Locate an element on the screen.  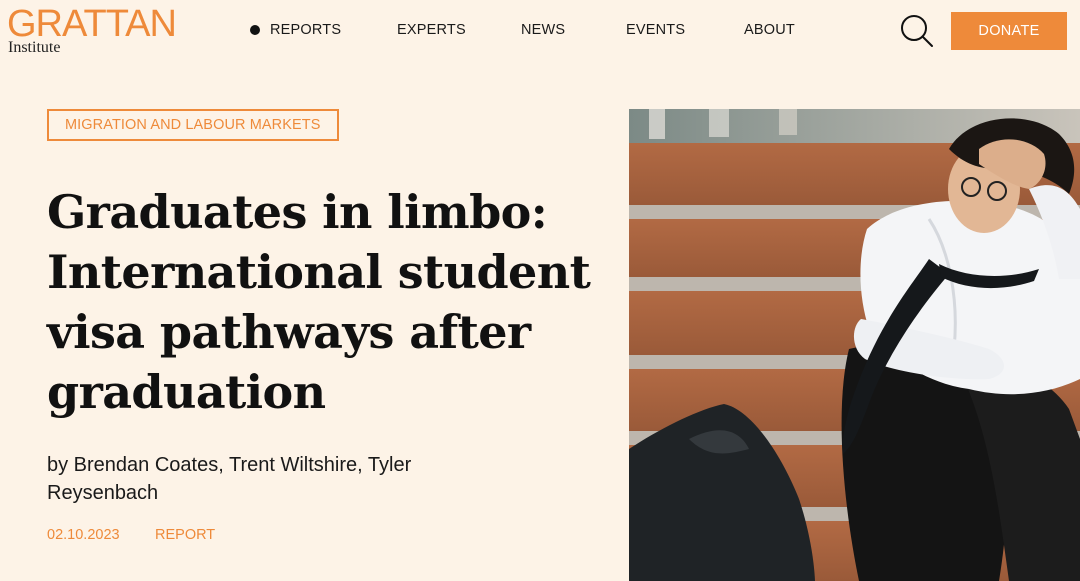
grattan-logo: GRATTAN Institute is located at coordinates (92, 29).